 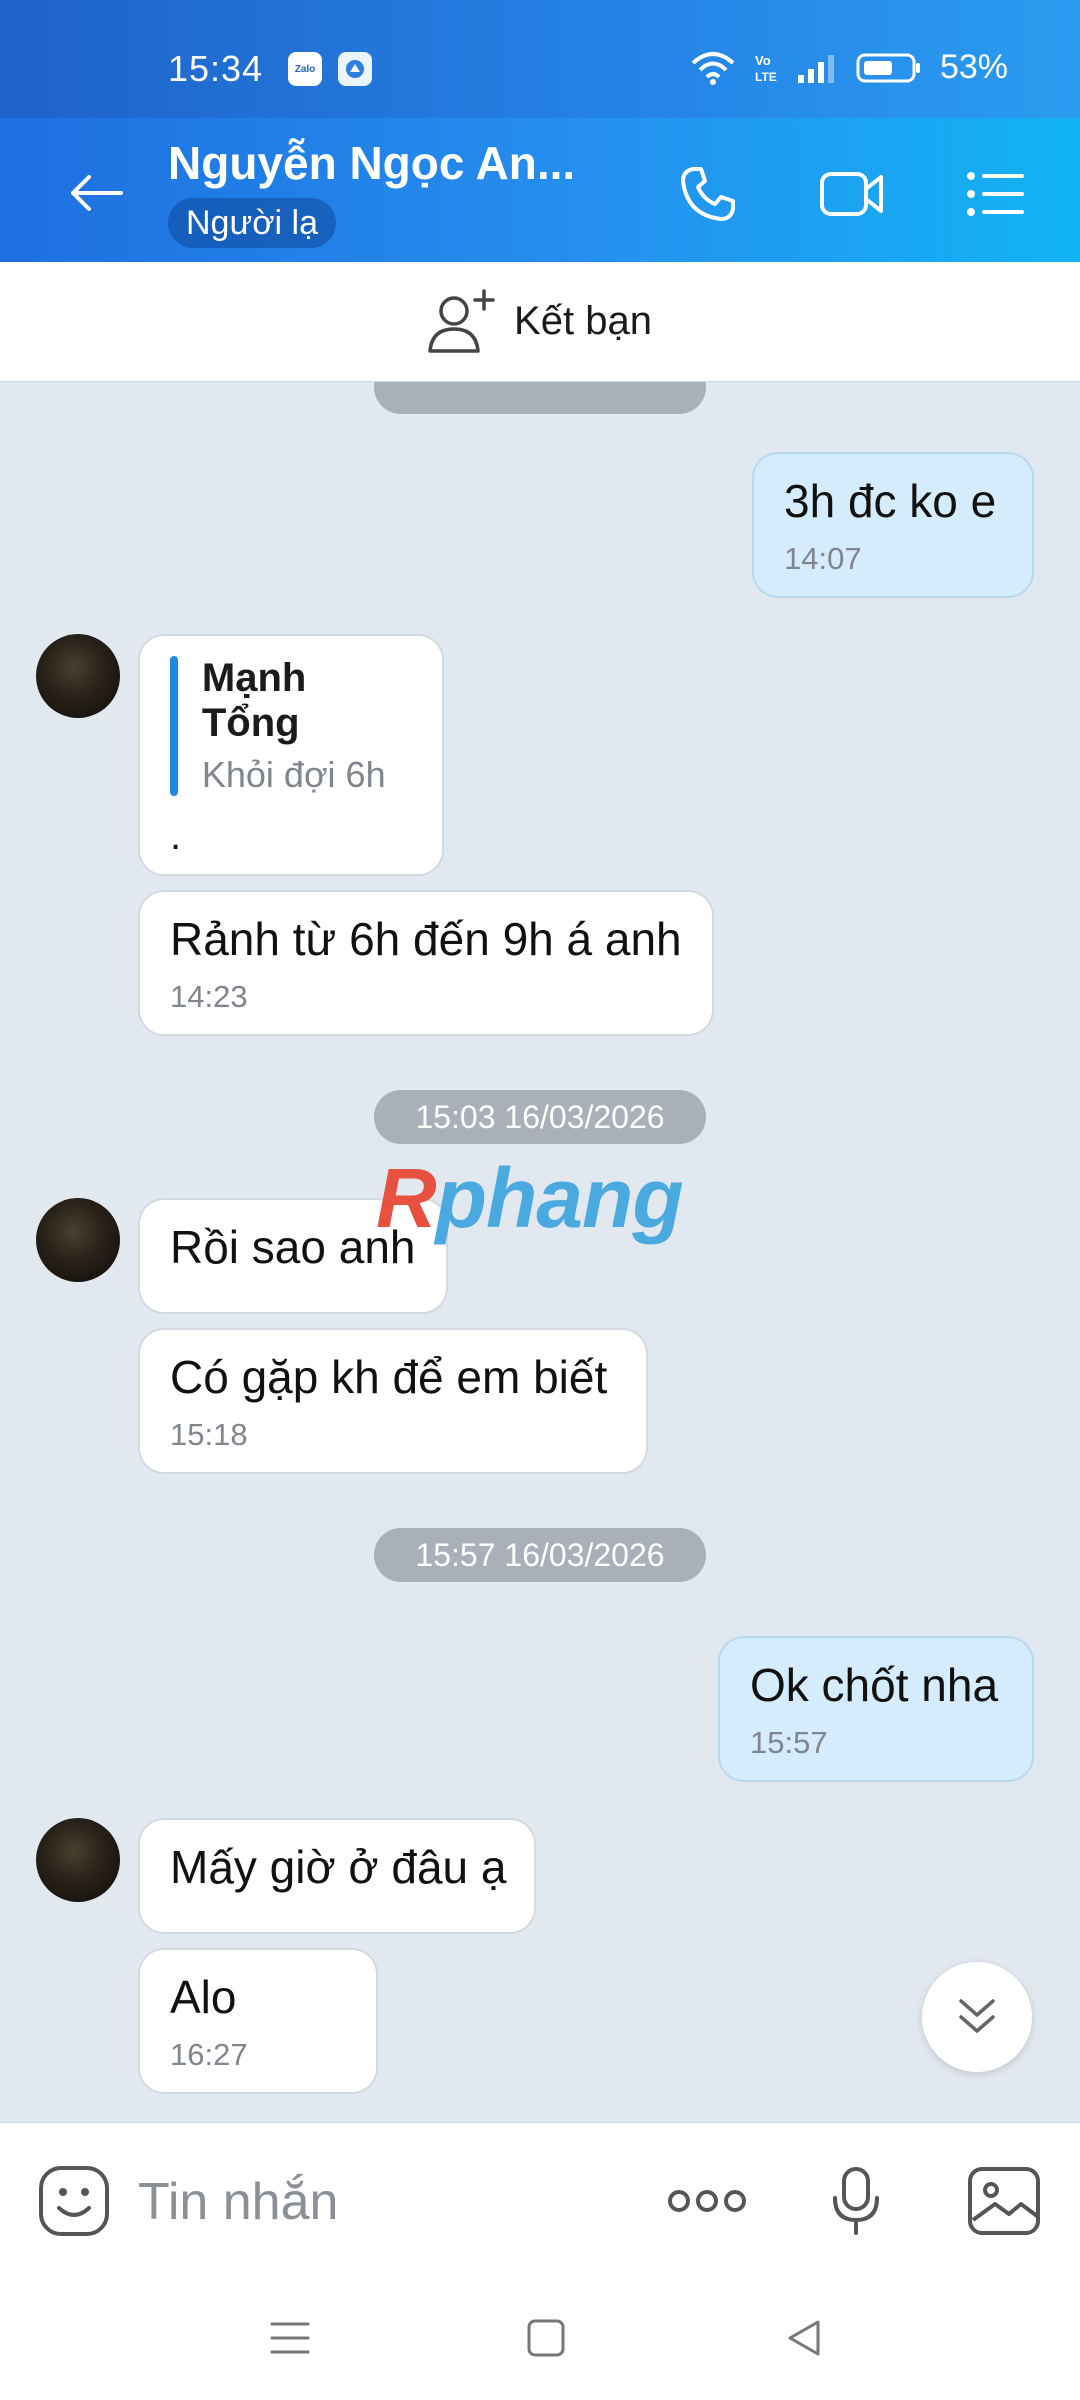 What do you see at coordinates (203, 1997) in the screenshot?
I see `message-text: Alo` at bounding box center [203, 1997].